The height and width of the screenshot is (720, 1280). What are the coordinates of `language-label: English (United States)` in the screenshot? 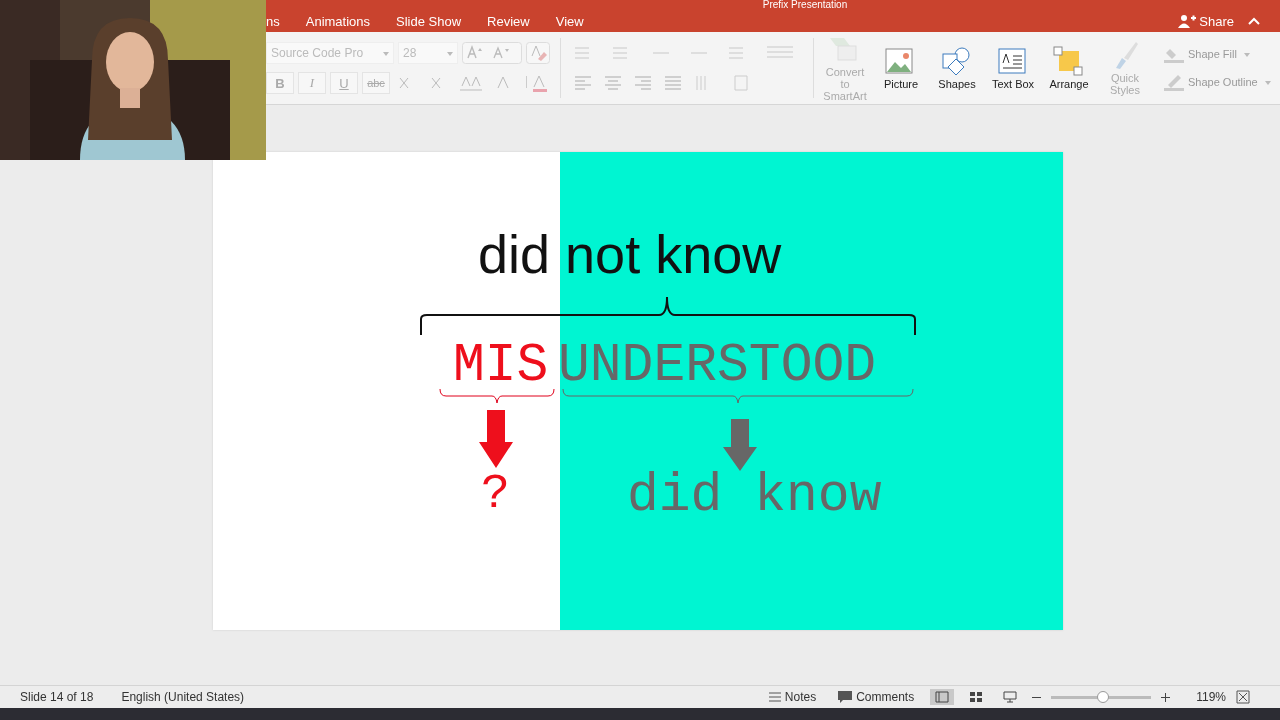 It's located at (183, 697).